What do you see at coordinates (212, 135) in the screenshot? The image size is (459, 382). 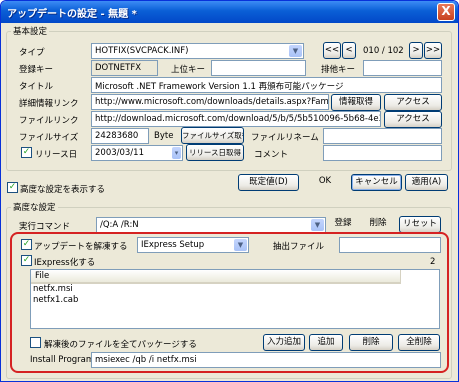 I see `file-size-fetch-button: ファイルサイズ取得` at bounding box center [212, 135].